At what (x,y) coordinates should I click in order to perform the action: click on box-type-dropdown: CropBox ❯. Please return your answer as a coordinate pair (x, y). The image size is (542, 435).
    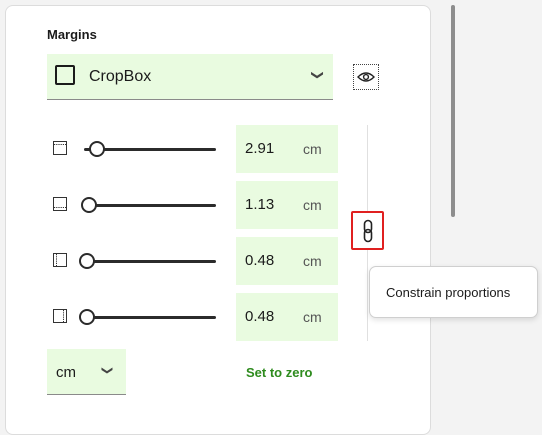
    Looking at the image, I should click on (190, 77).